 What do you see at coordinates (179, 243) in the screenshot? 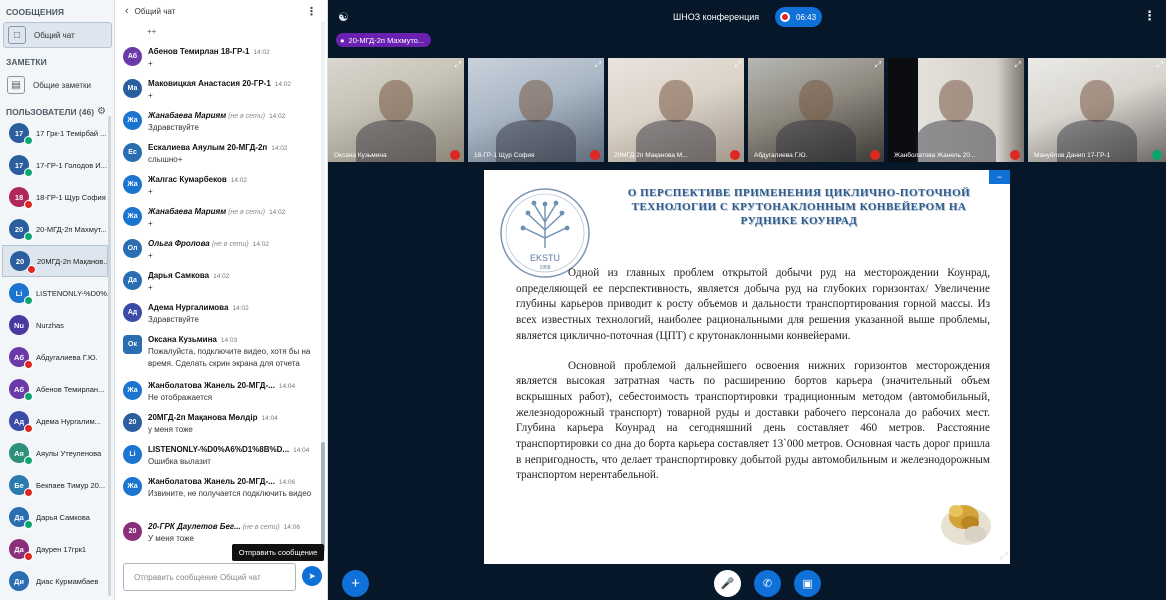
I see `message-author: Ольга Фролова` at bounding box center [179, 243].